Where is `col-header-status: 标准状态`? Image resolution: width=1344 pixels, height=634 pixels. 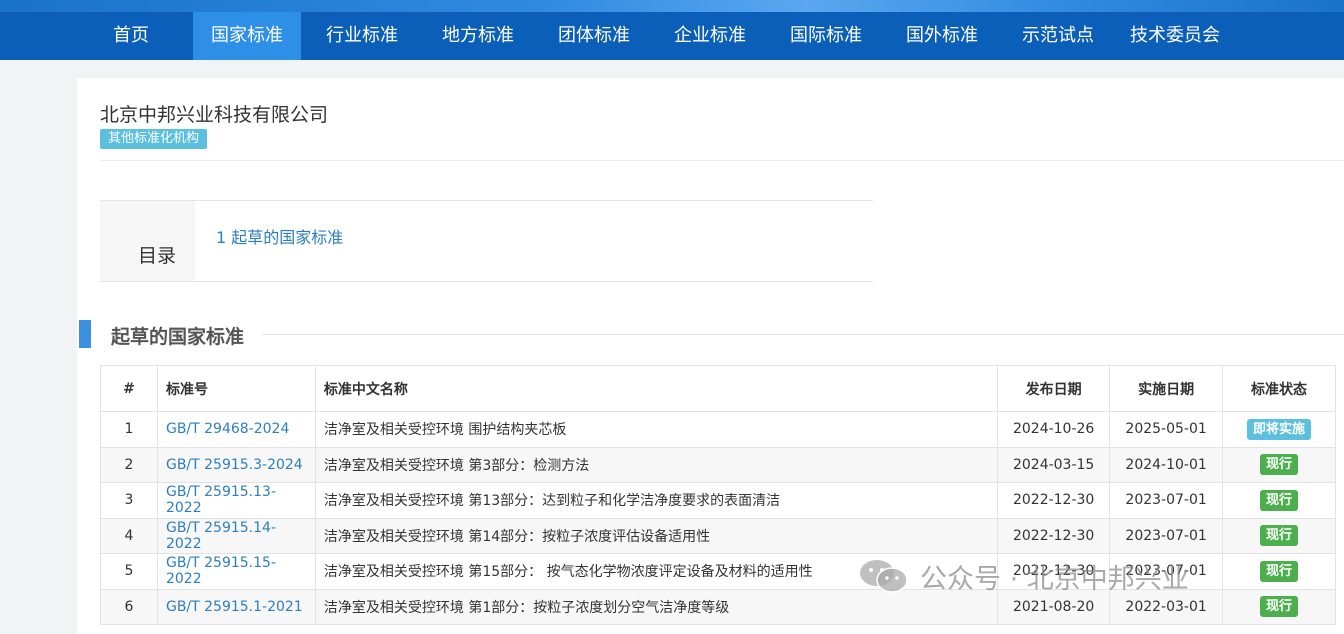
col-header-status: 标准状态 is located at coordinates (1279, 388).